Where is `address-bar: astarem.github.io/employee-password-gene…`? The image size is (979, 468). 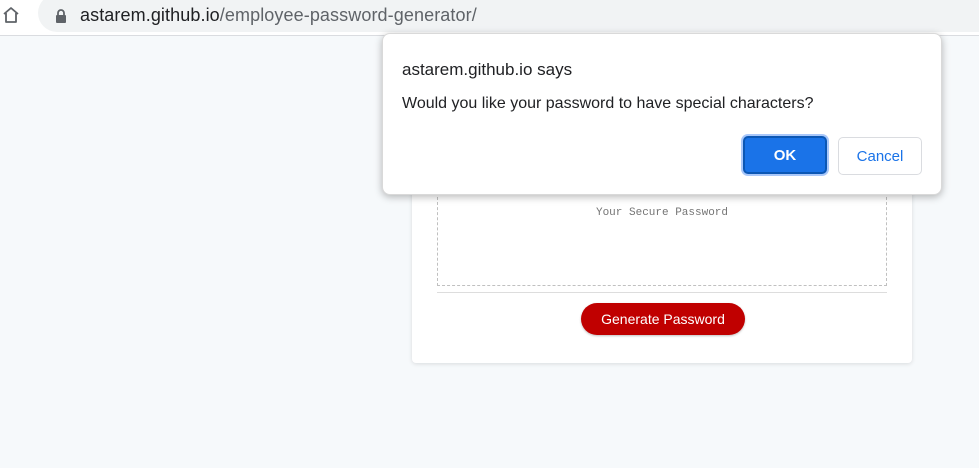
address-bar: astarem.github.io/employee-password-gene… is located at coordinates (508, 16).